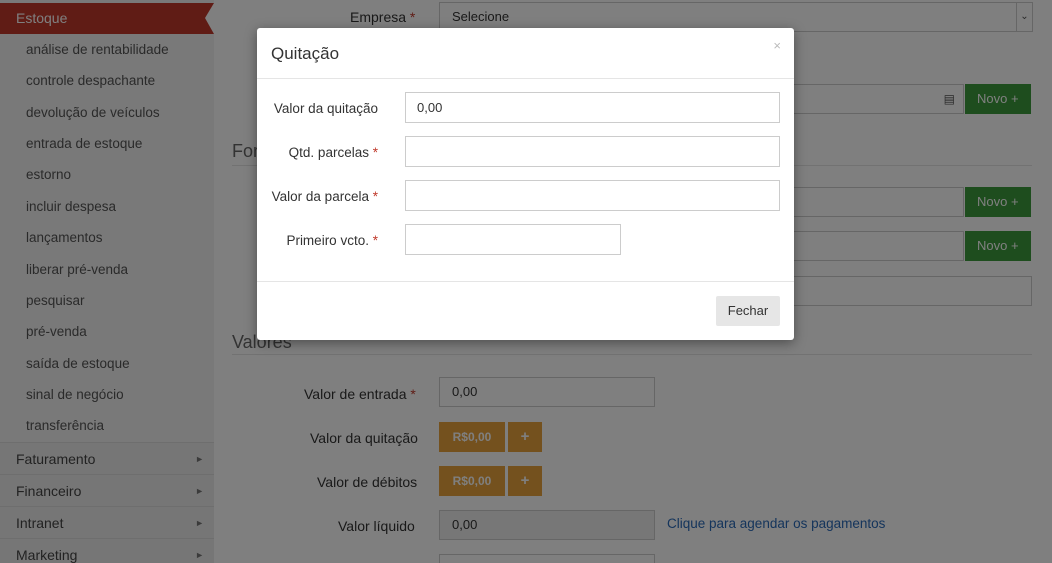 The image size is (1052, 563). What do you see at coordinates (324, 196) in the screenshot?
I see `modal-valor-parcela-label: Valor da parcela *` at bounding box center [324, 196].